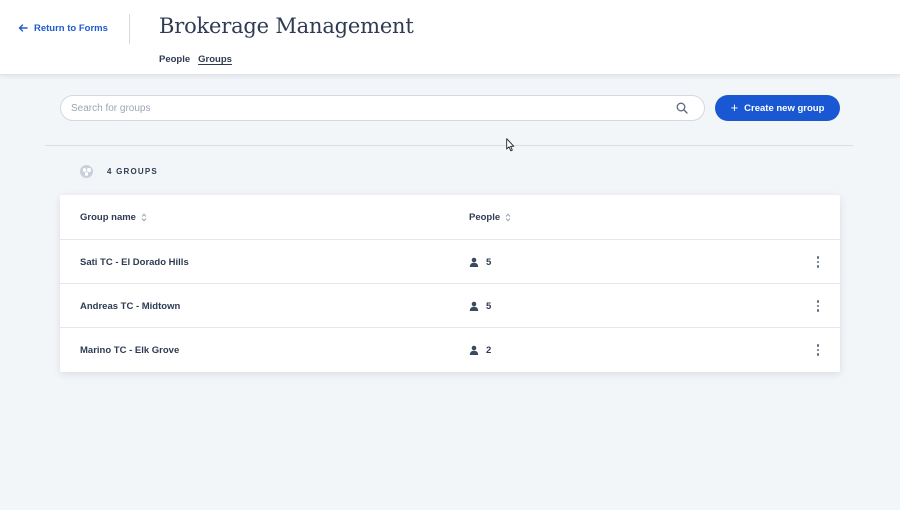  Describe the element at coordinates (286, 26) in the screenshot. I see `page-title: Brokerage Management` at that location.